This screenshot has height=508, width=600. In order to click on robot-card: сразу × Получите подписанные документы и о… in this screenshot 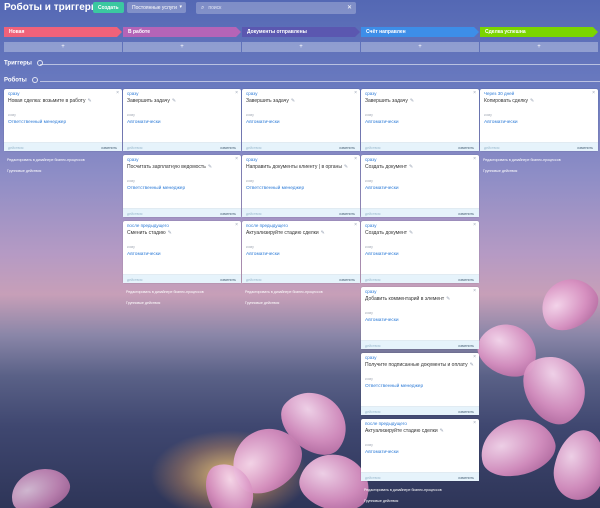, I will do `click(420, 384)`.